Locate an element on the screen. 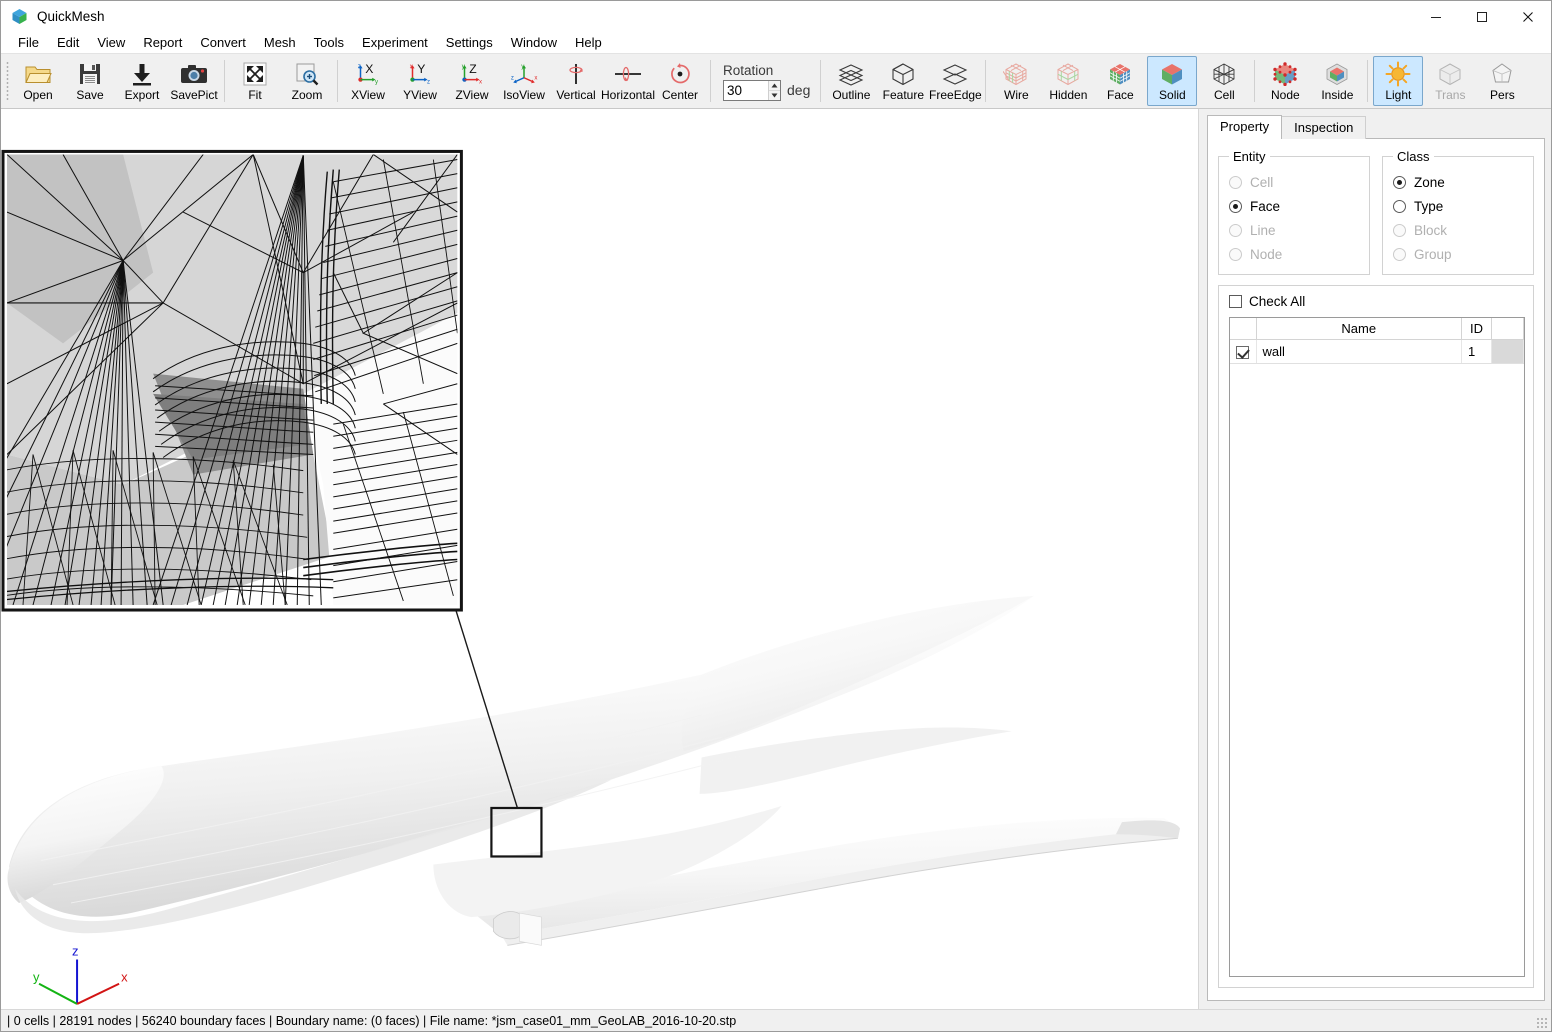 The height and width of the screenshot is (1032, 1552). export-button-label: Export is located at coordinates (142, 95).